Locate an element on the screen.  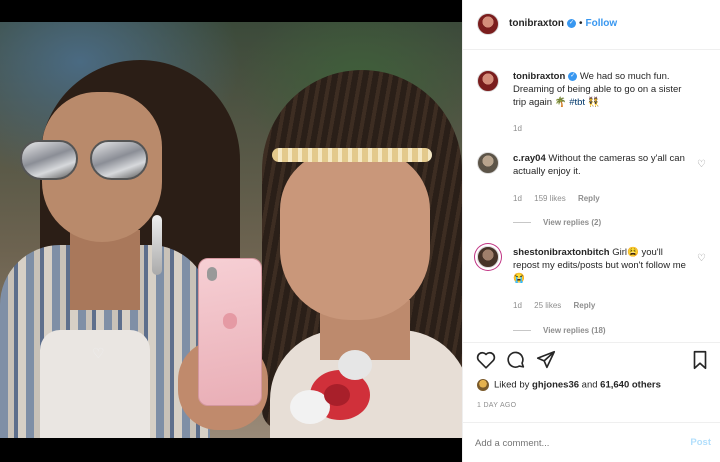
comment-meta: 1d 25 likes Reply is located at coordinates (559, 305).